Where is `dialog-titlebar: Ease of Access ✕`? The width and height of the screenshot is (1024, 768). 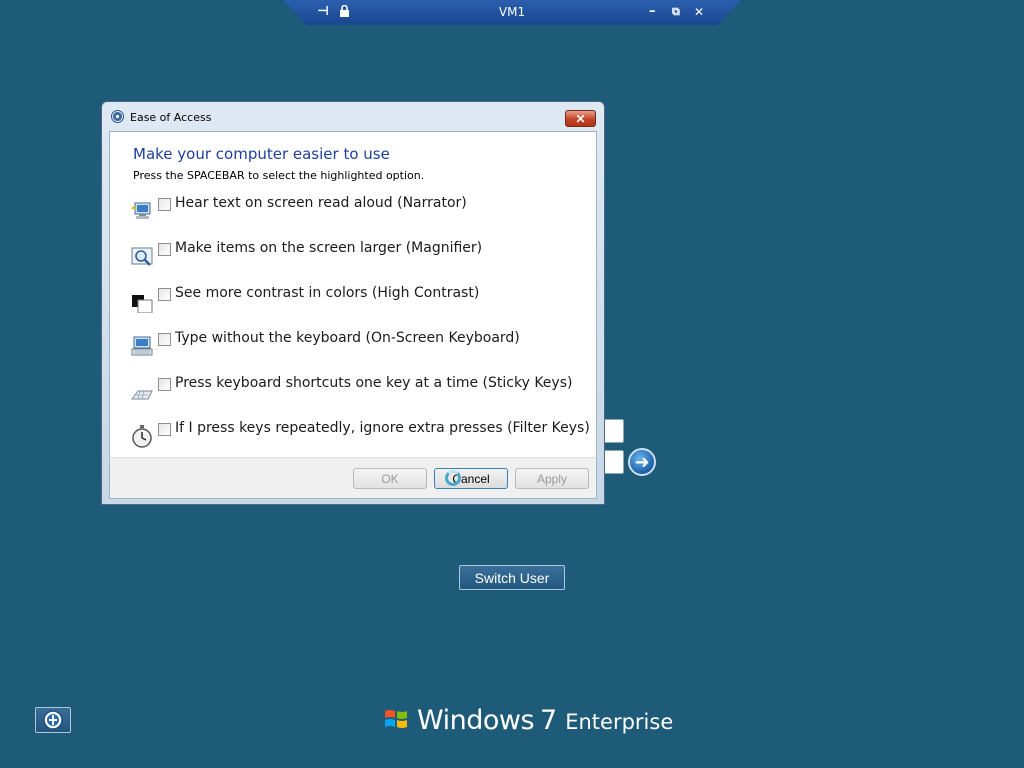
dialog-titlebar: Ease of Access ✕ is located at coordinates (353, 116).